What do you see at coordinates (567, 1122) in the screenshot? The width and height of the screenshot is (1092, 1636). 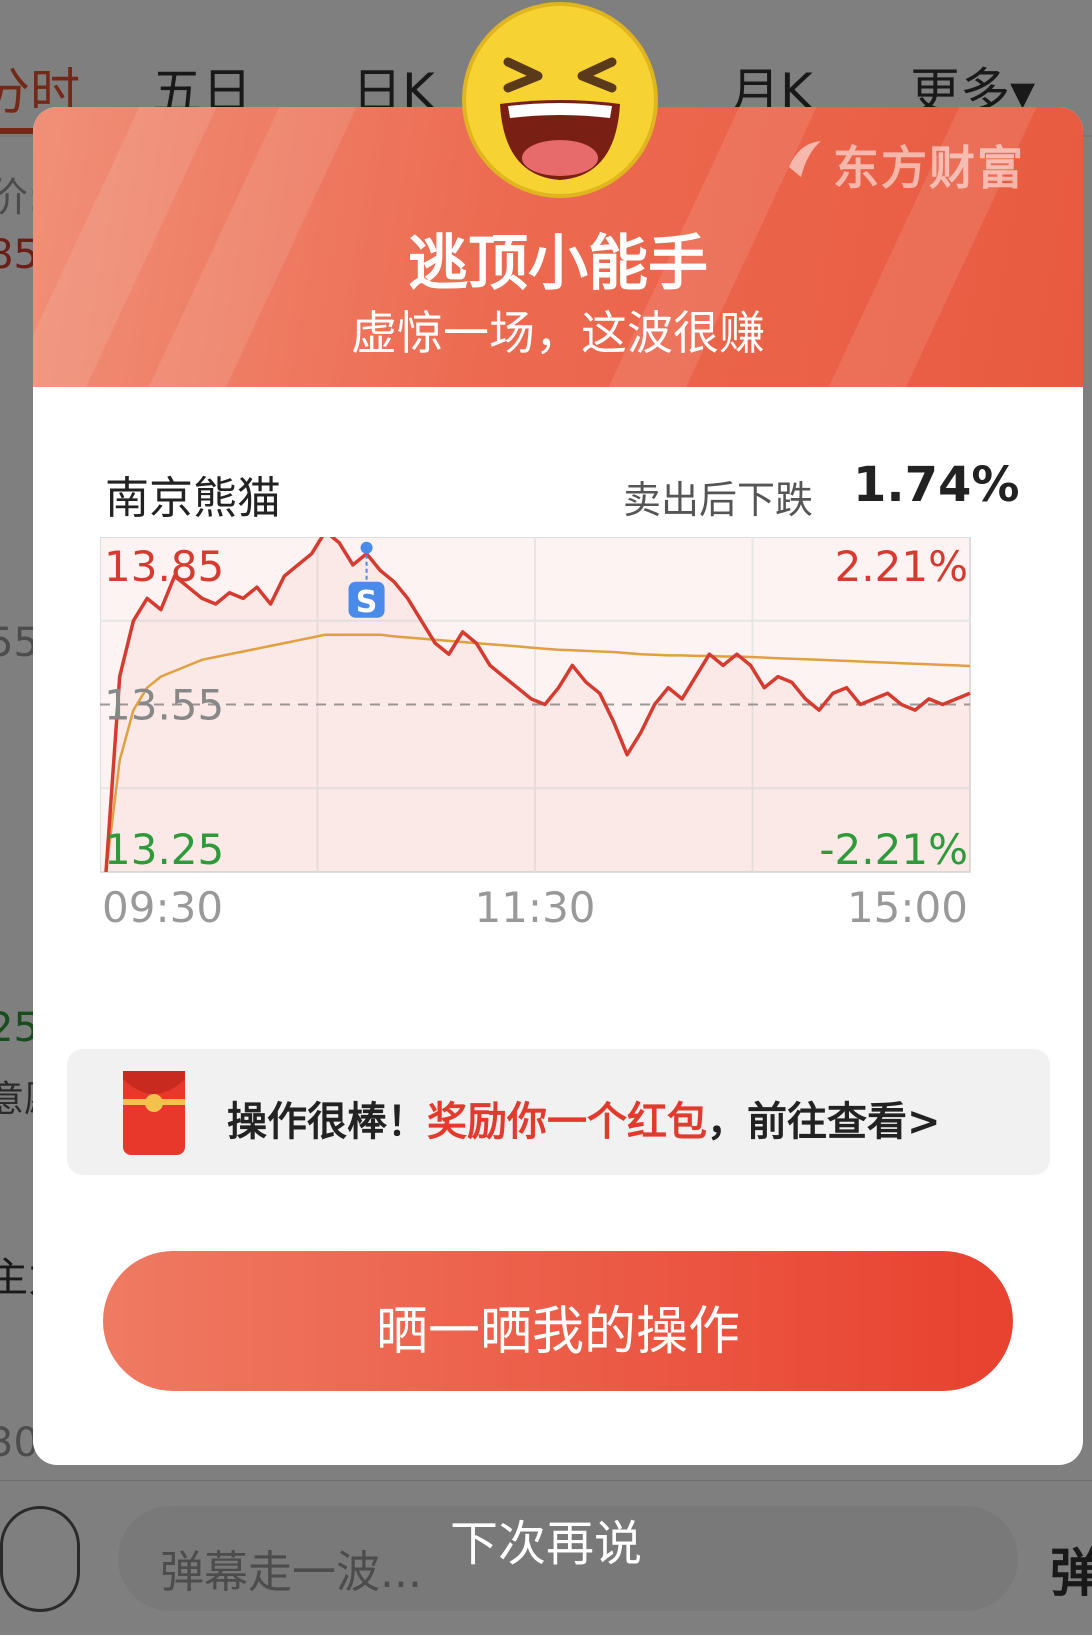 I see `red-packet-highlight: 奖励你一个红包` at bounding box center [567, 1122].